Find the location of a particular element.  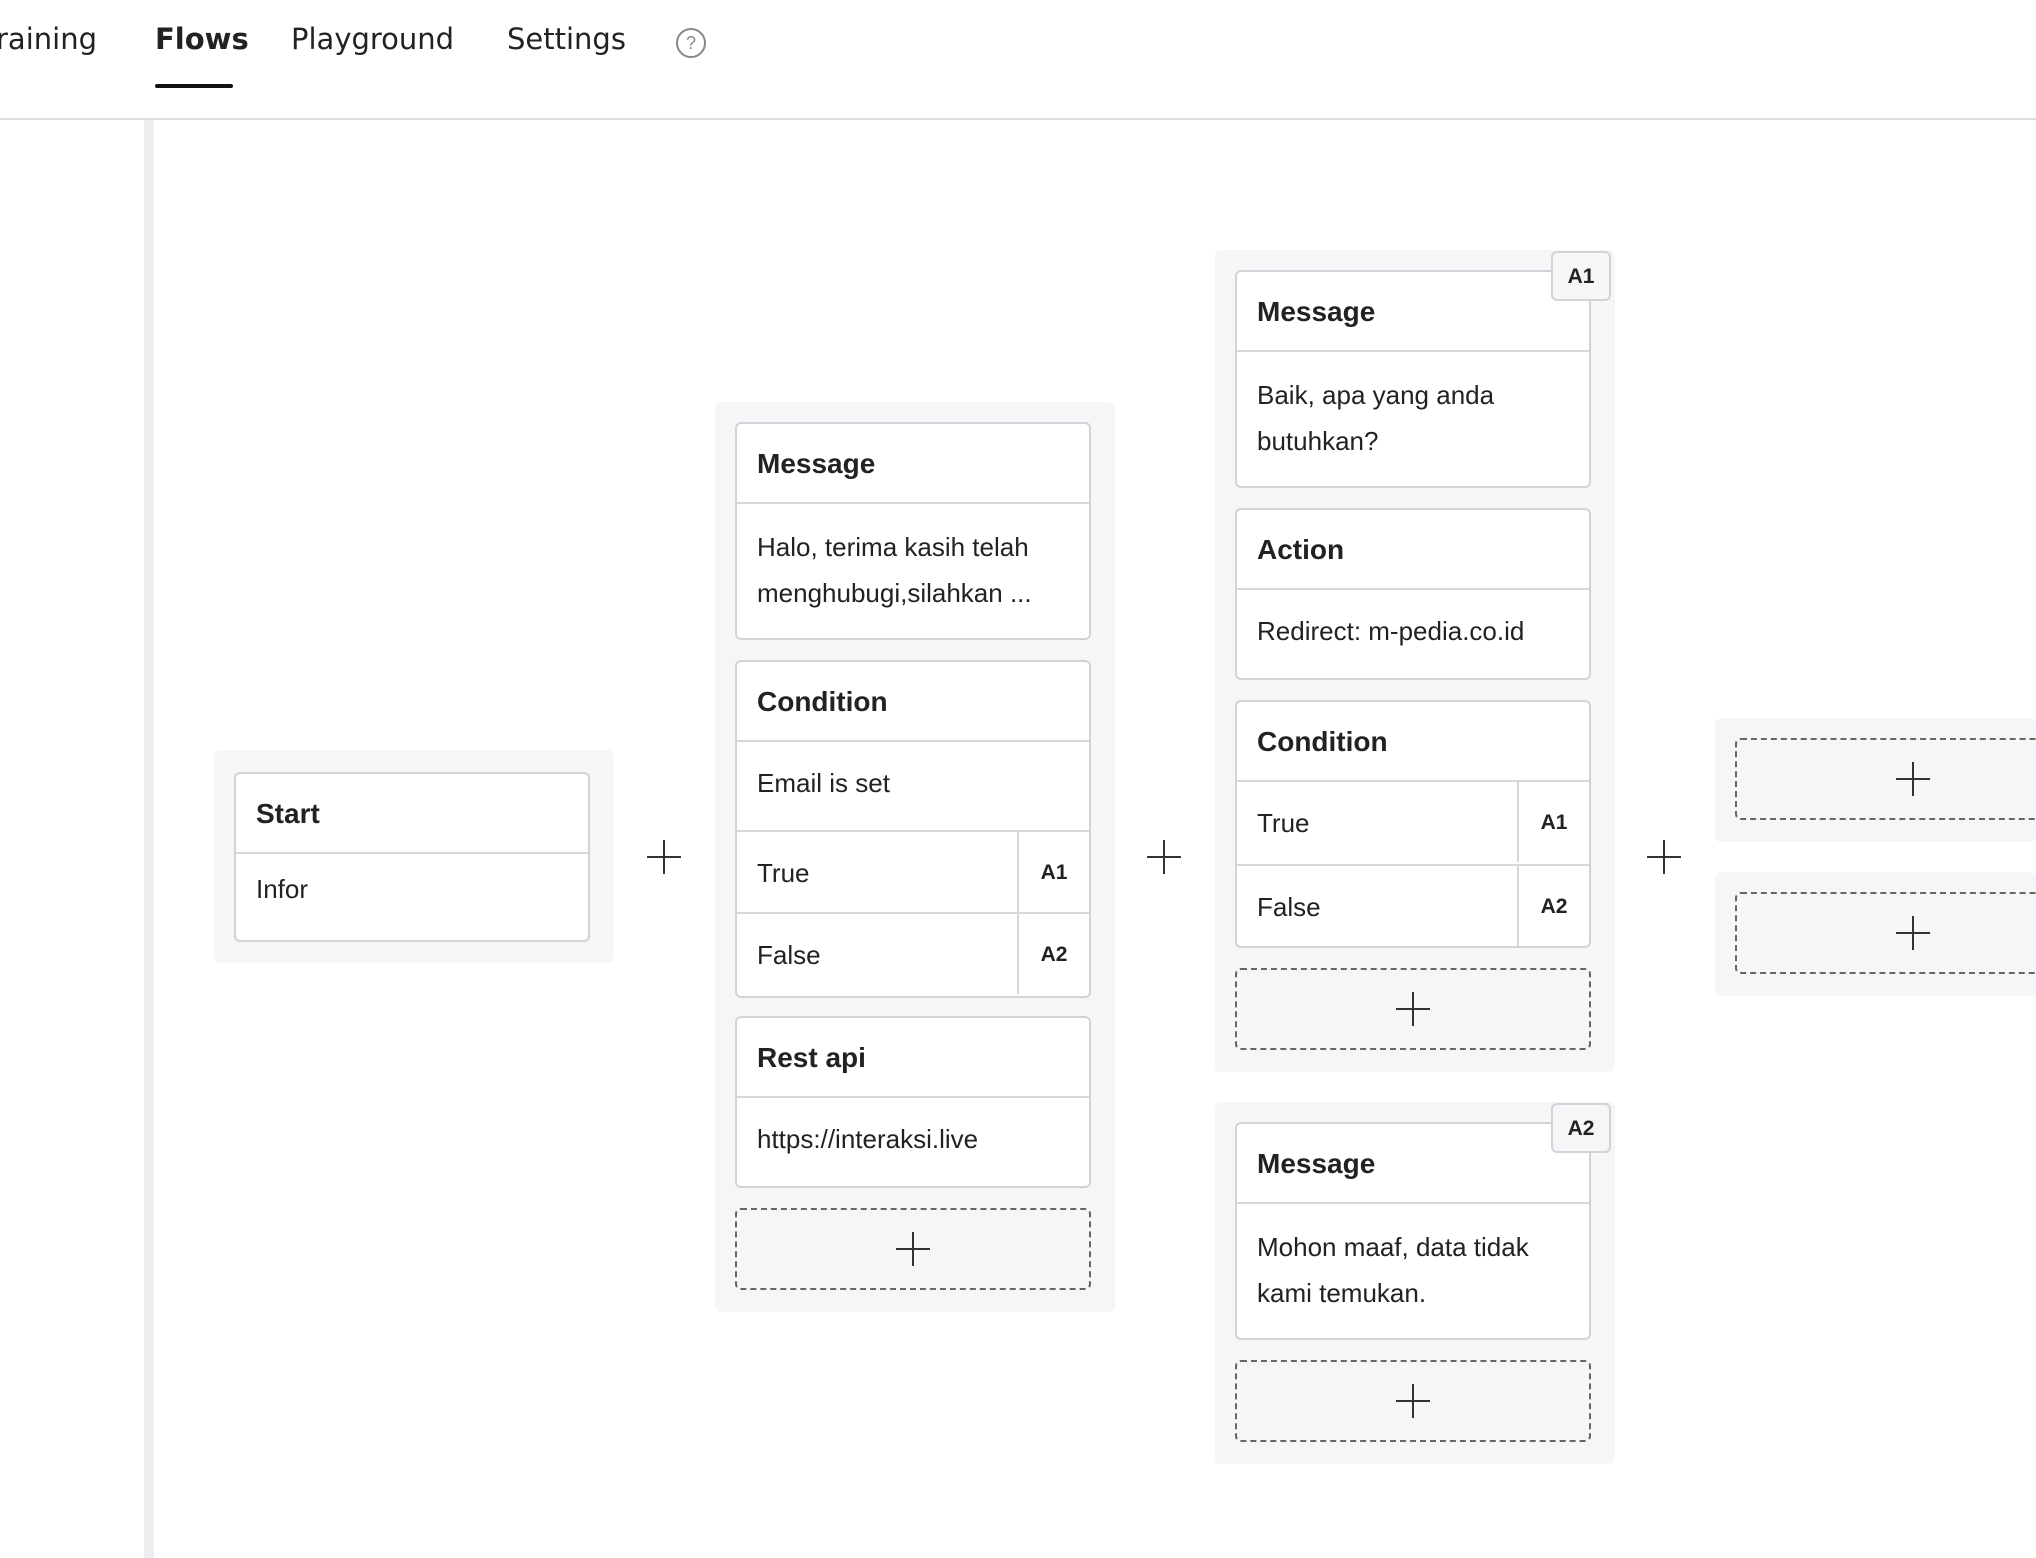

tab-settings: Settings is located at coordinates (566, 39).